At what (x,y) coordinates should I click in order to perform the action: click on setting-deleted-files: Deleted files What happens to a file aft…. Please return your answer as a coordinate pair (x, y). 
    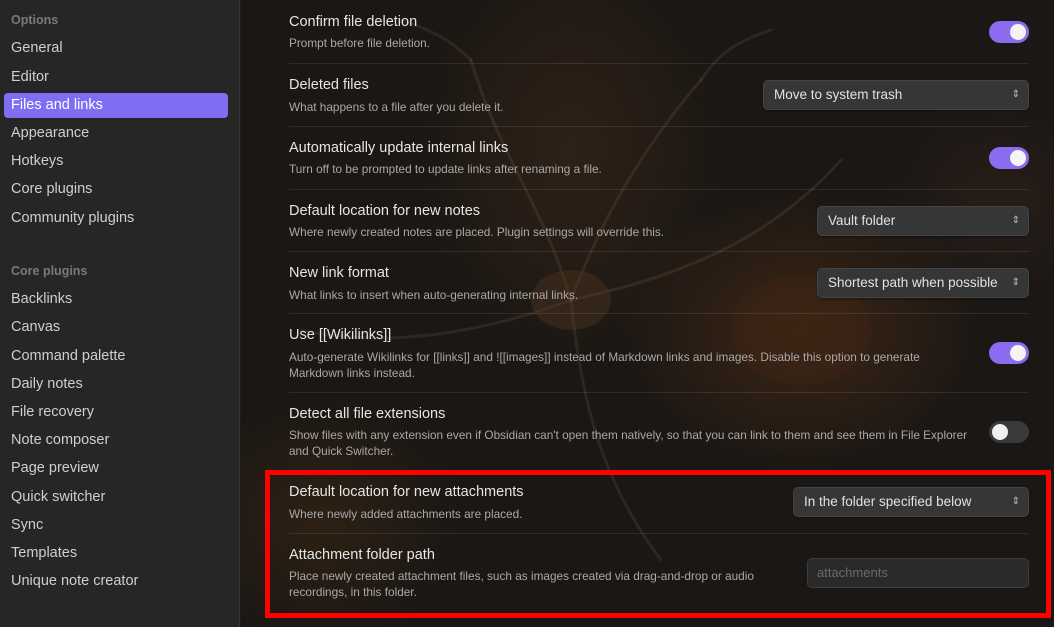
    Looking at the image, I should click on (659, 94).